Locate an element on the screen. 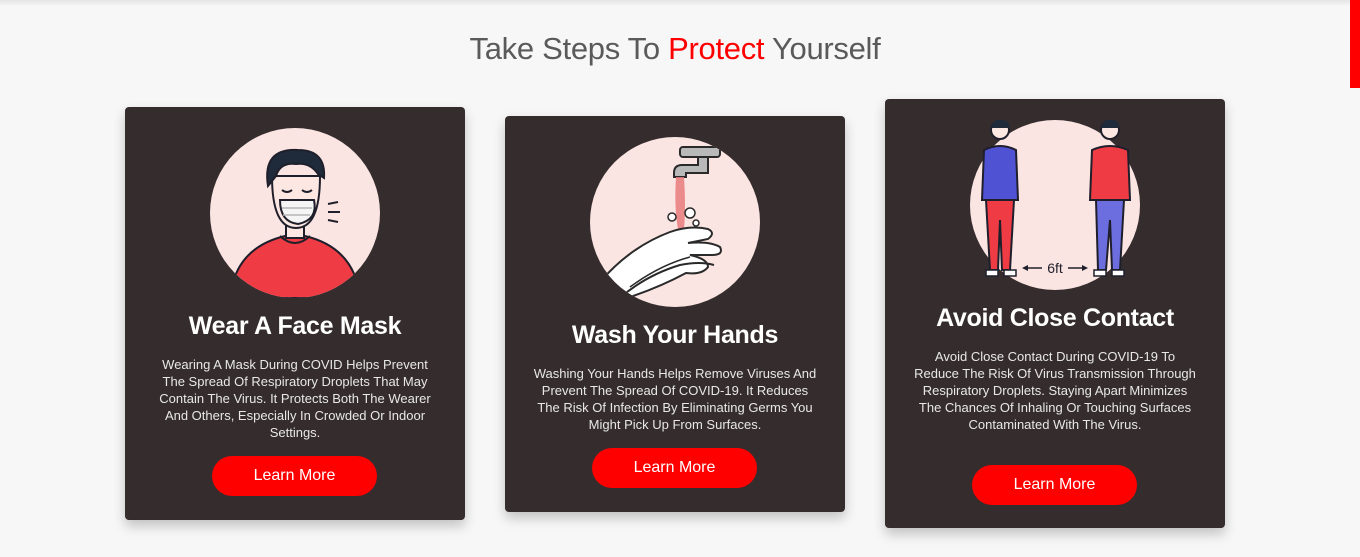 The height and width of the screenshot is (557, 1360). face-mask-illustration is located at coordinates (295, 213).